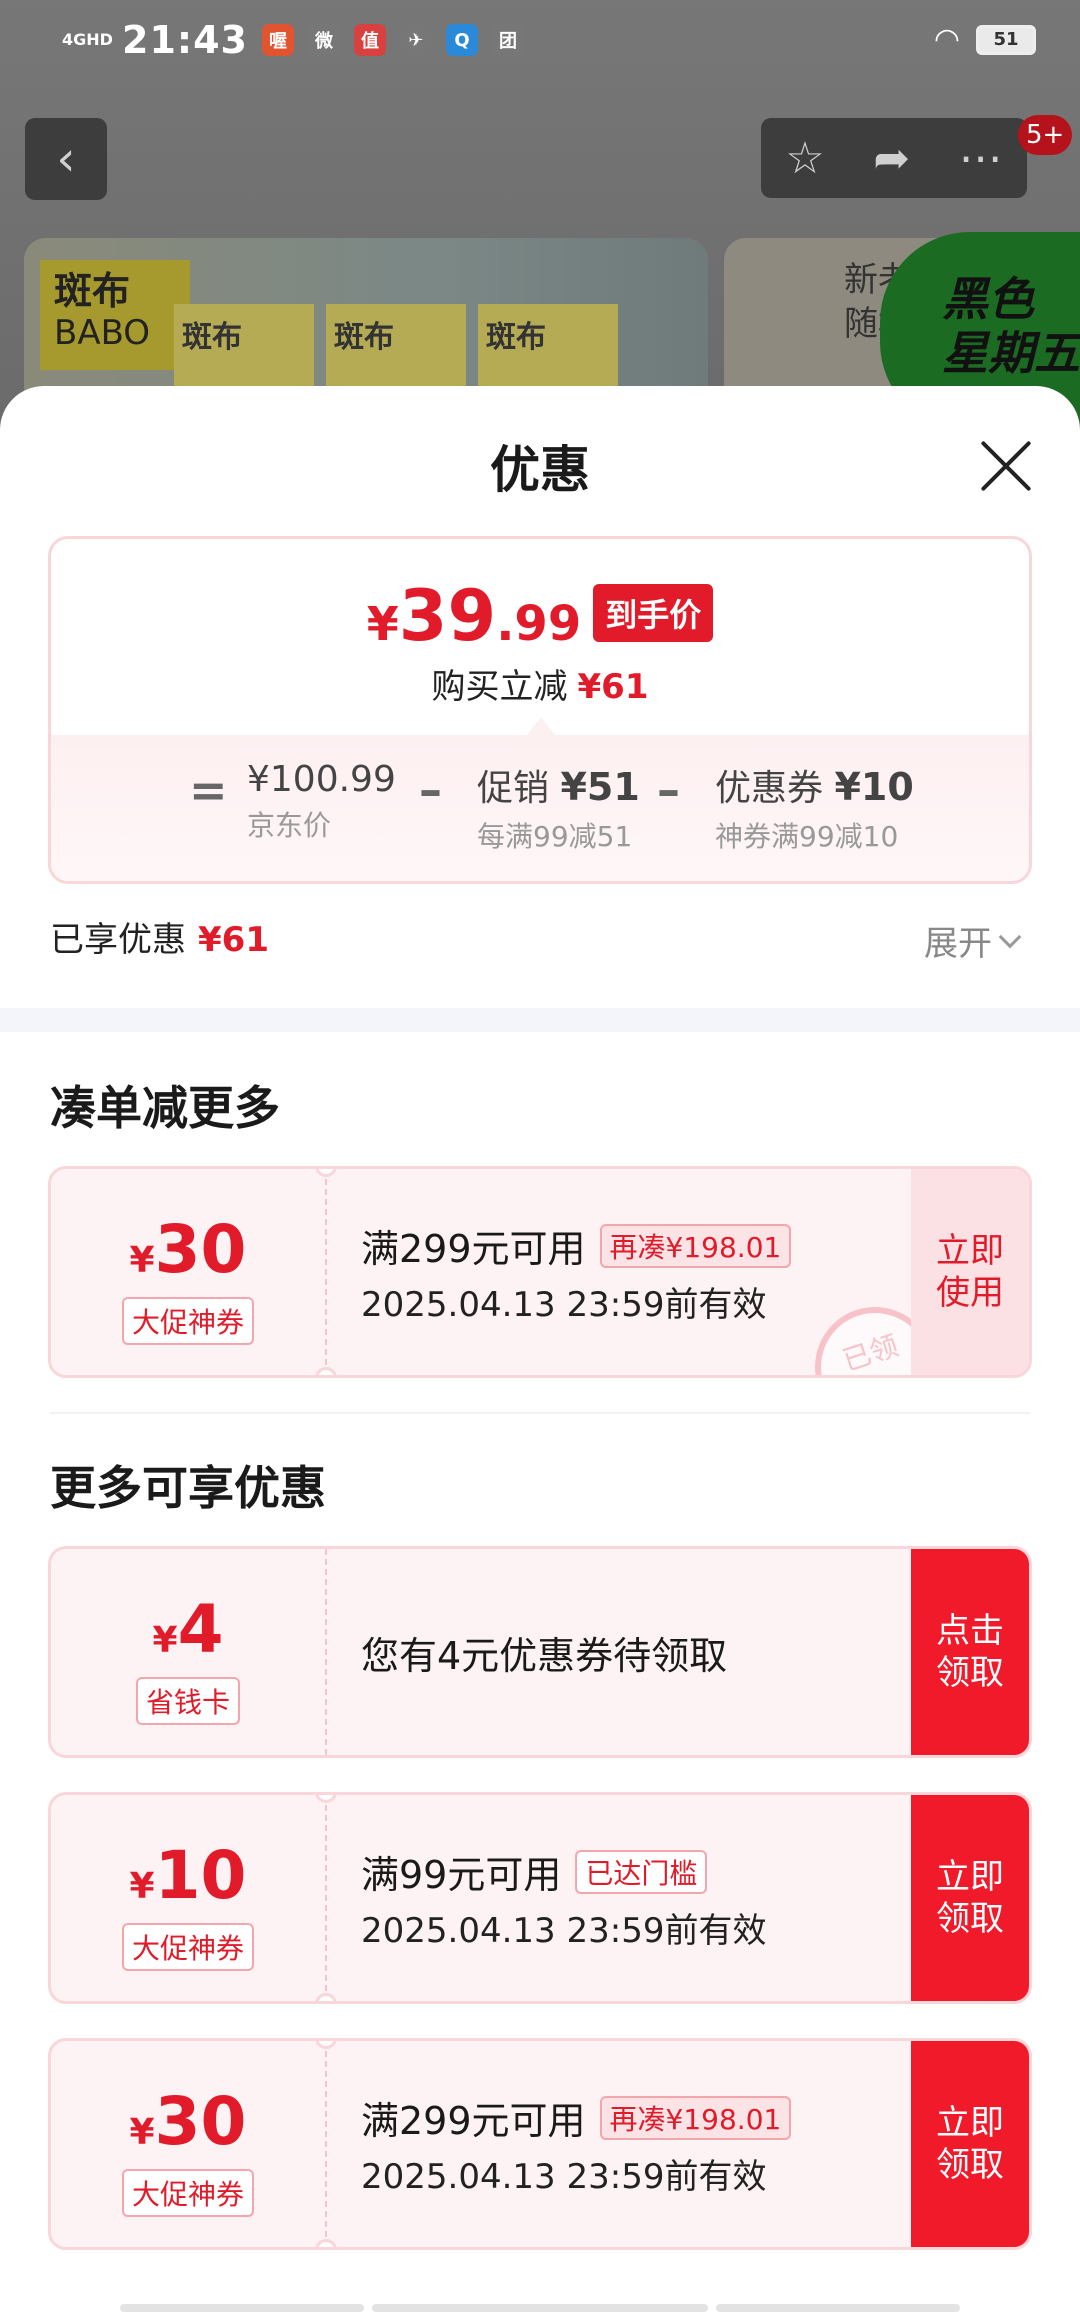 The width and height of the screenshot is (1080, 2316). I want to click on coupon-amount: ¥4, so click(188, 1629).